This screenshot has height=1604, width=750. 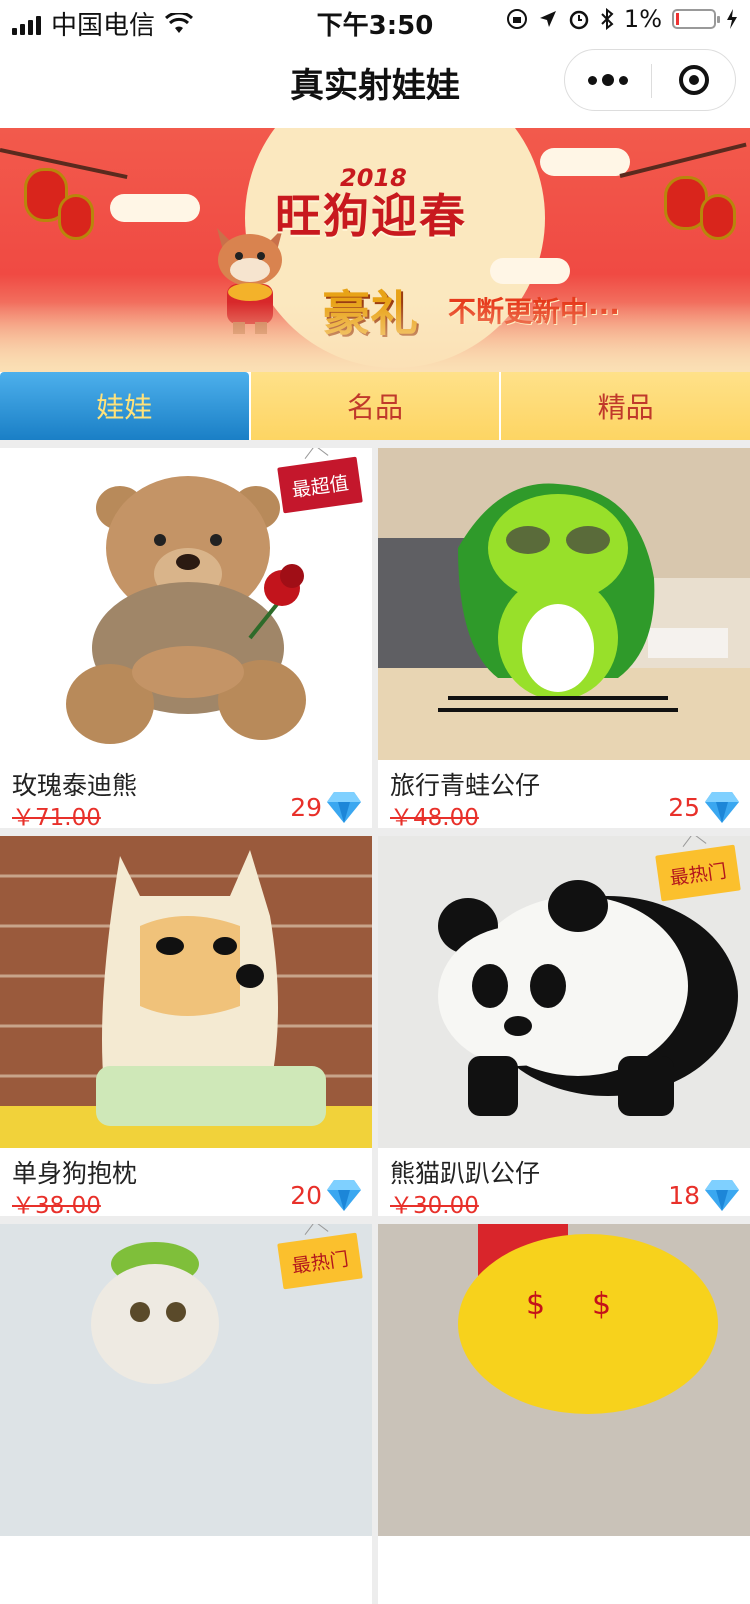 I want to click on product-name: 熊猫趴趴公仔, so click(x=465, y=1173).